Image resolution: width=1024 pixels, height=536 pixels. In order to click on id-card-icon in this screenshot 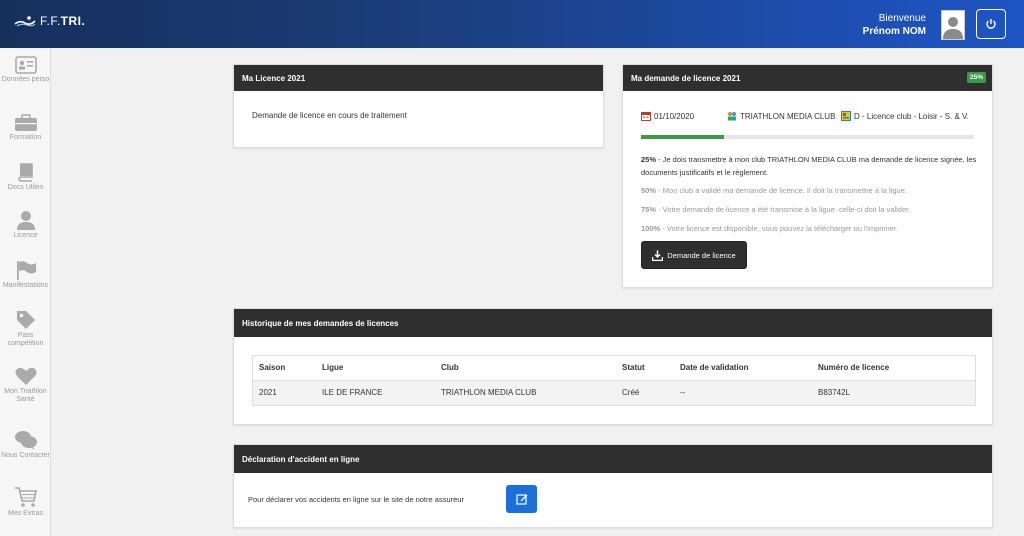, I will do `click(25, 65)`.